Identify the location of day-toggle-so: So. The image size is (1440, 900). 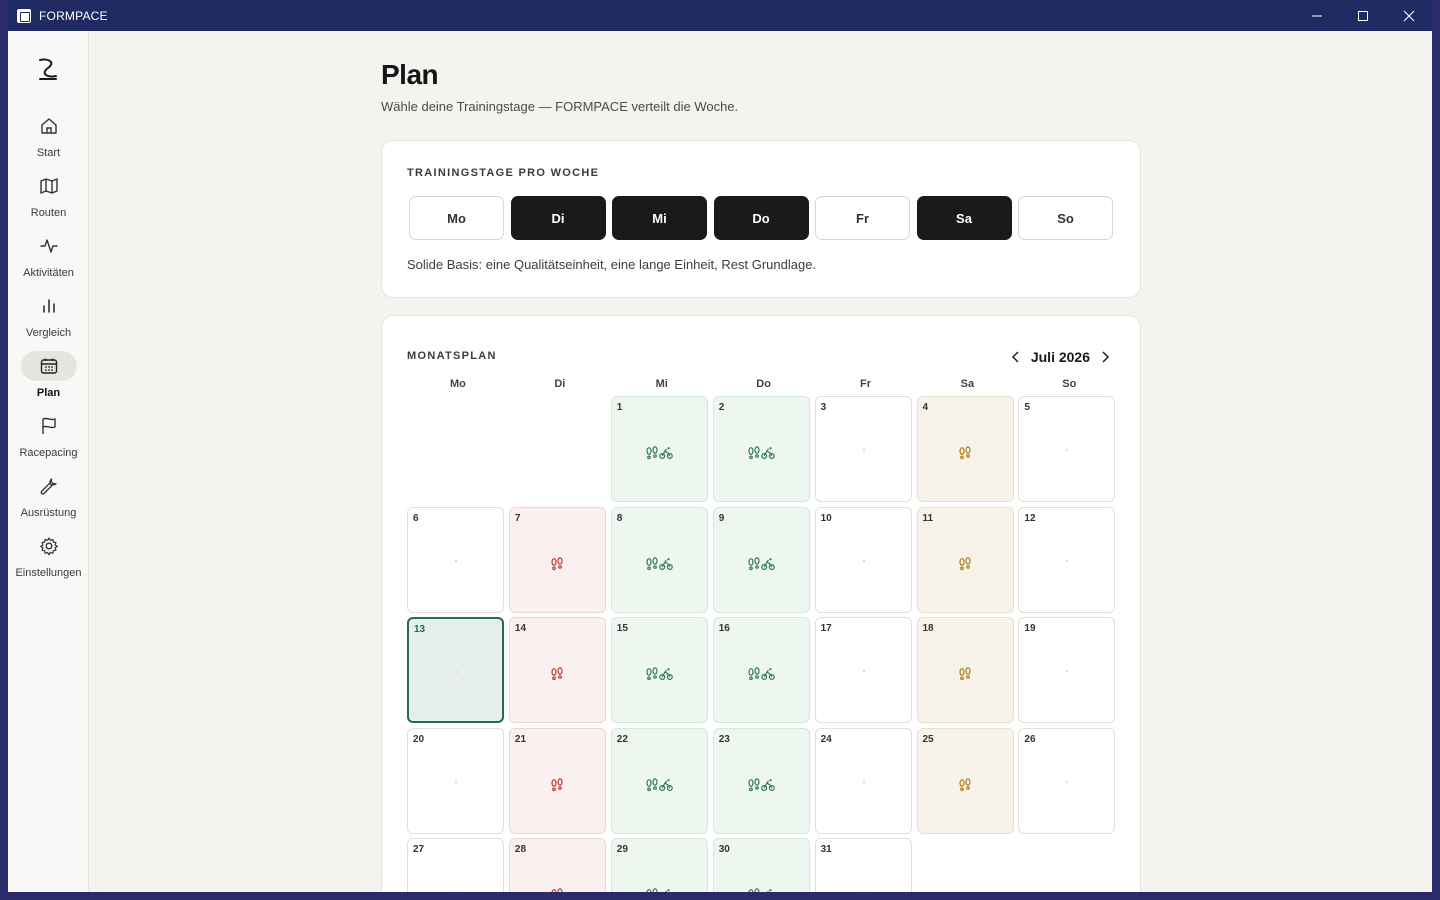
(1065, 218).